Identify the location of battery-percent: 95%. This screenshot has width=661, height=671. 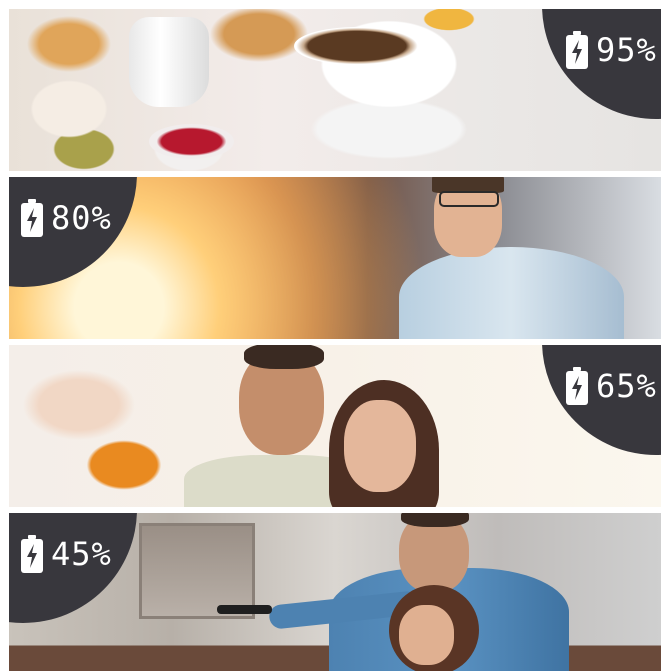
(626, 50).